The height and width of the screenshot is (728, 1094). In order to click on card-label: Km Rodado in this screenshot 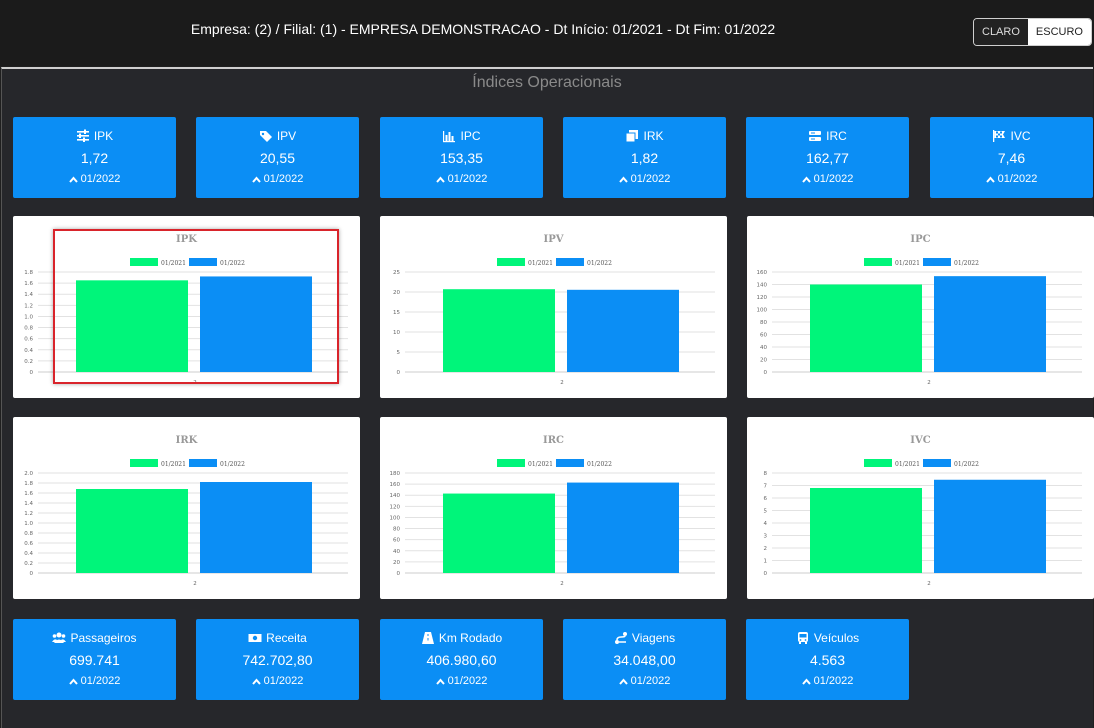, I will do `click(470, 638)`.